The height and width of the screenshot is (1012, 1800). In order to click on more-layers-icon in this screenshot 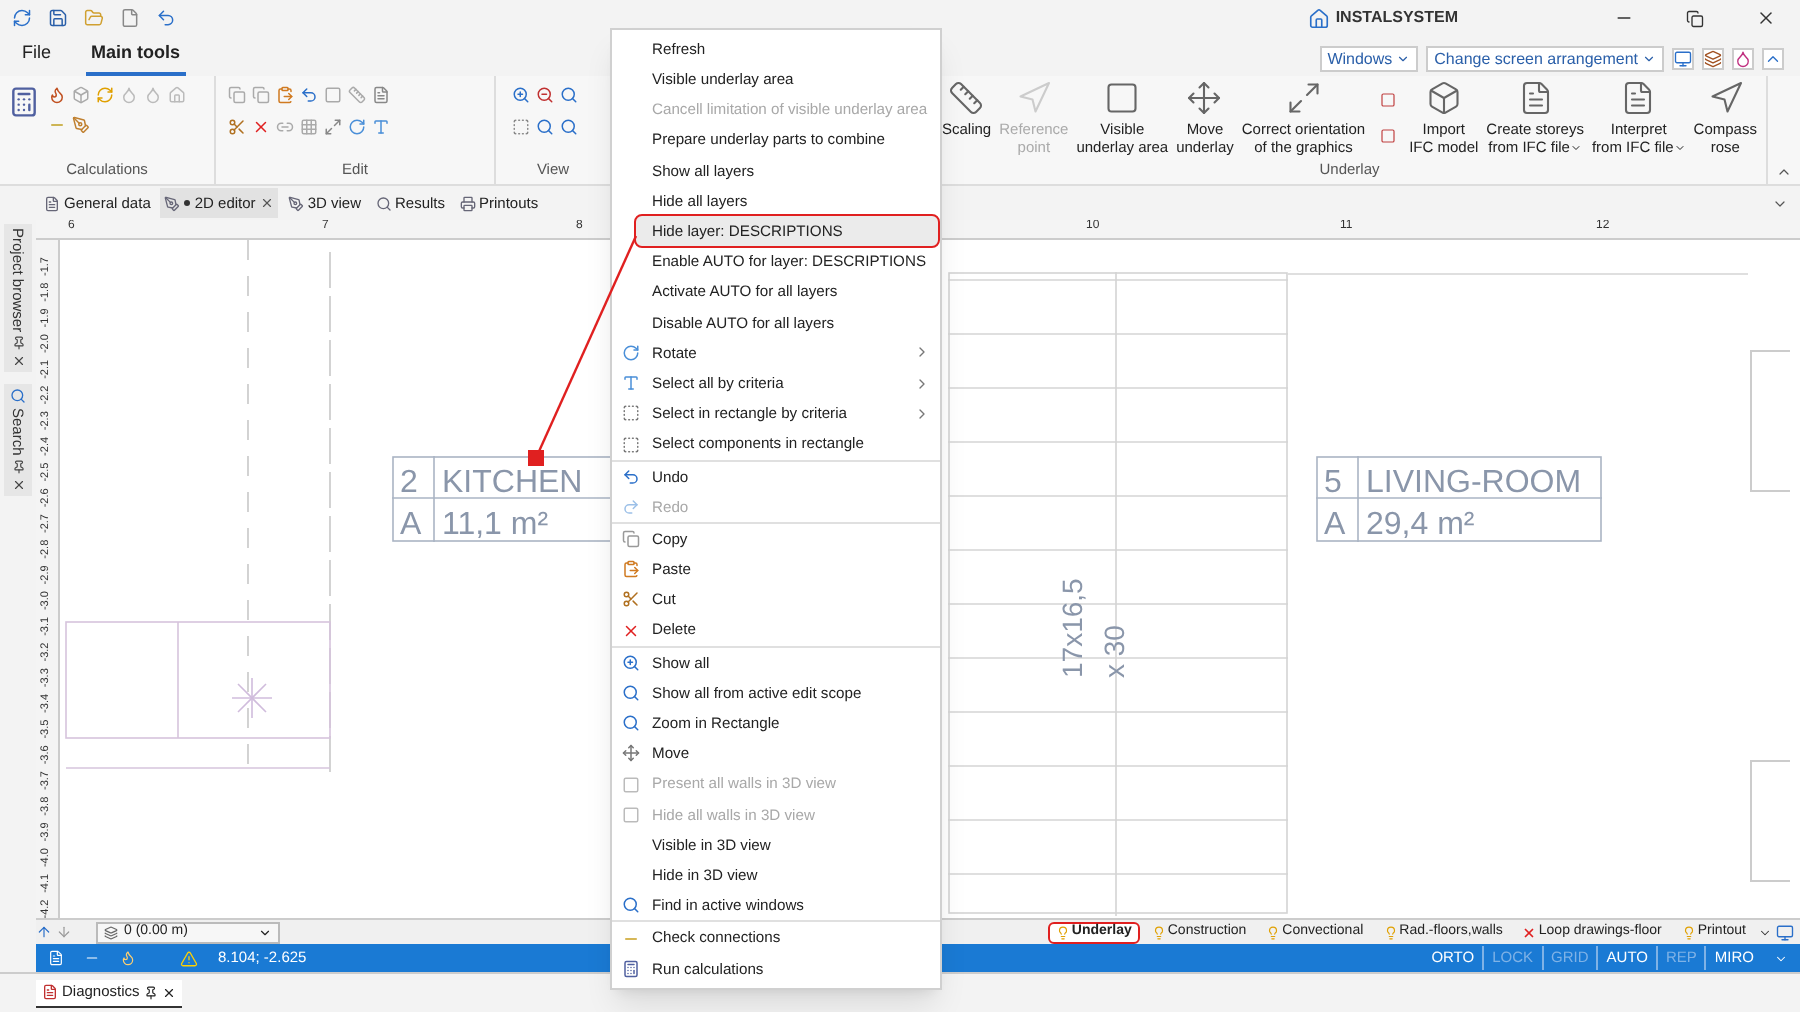, I will do `click(1765, 932)`.